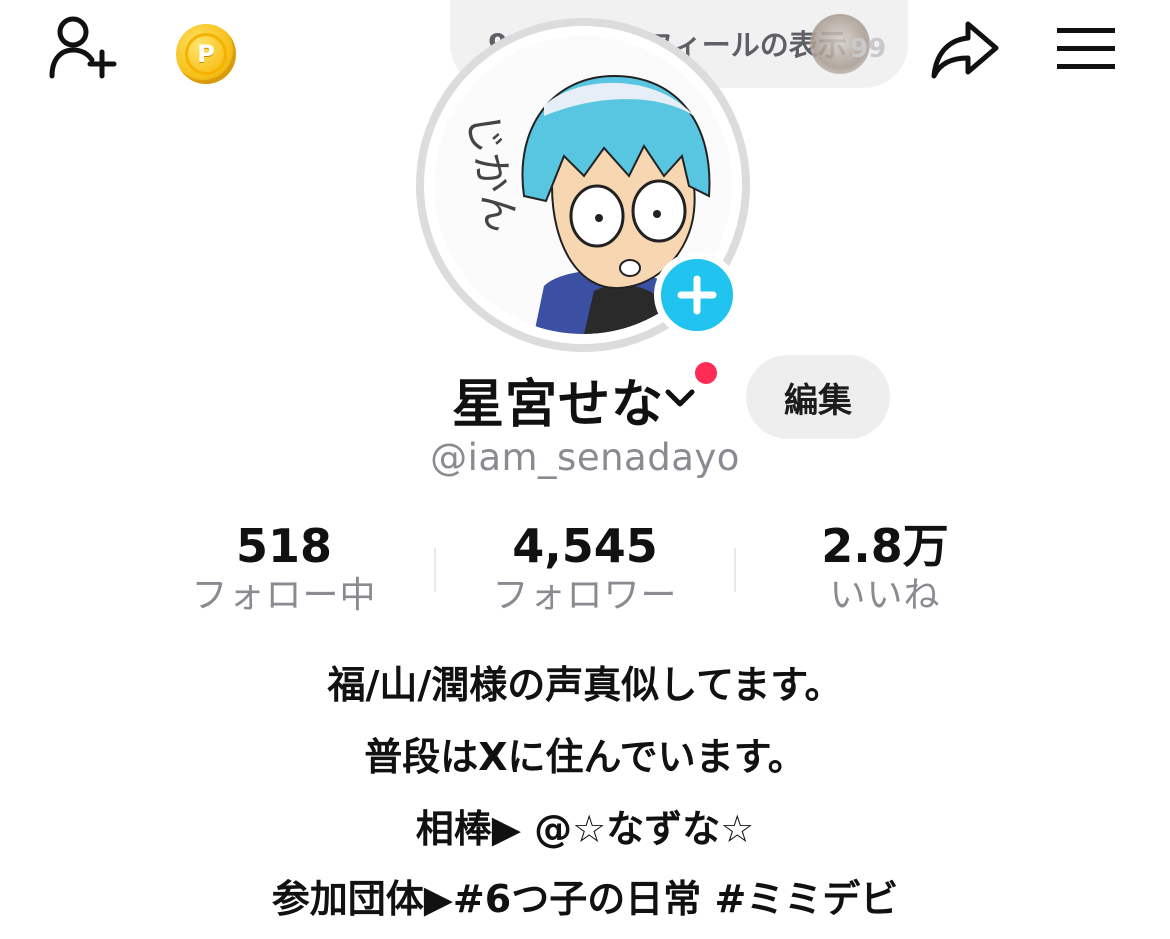 The image size is (1170, 939). What do you see at coordinates (585, 457) in the screenshot?
I see `username-handle: @iam_senadayo` at bounding box center [585, 457].